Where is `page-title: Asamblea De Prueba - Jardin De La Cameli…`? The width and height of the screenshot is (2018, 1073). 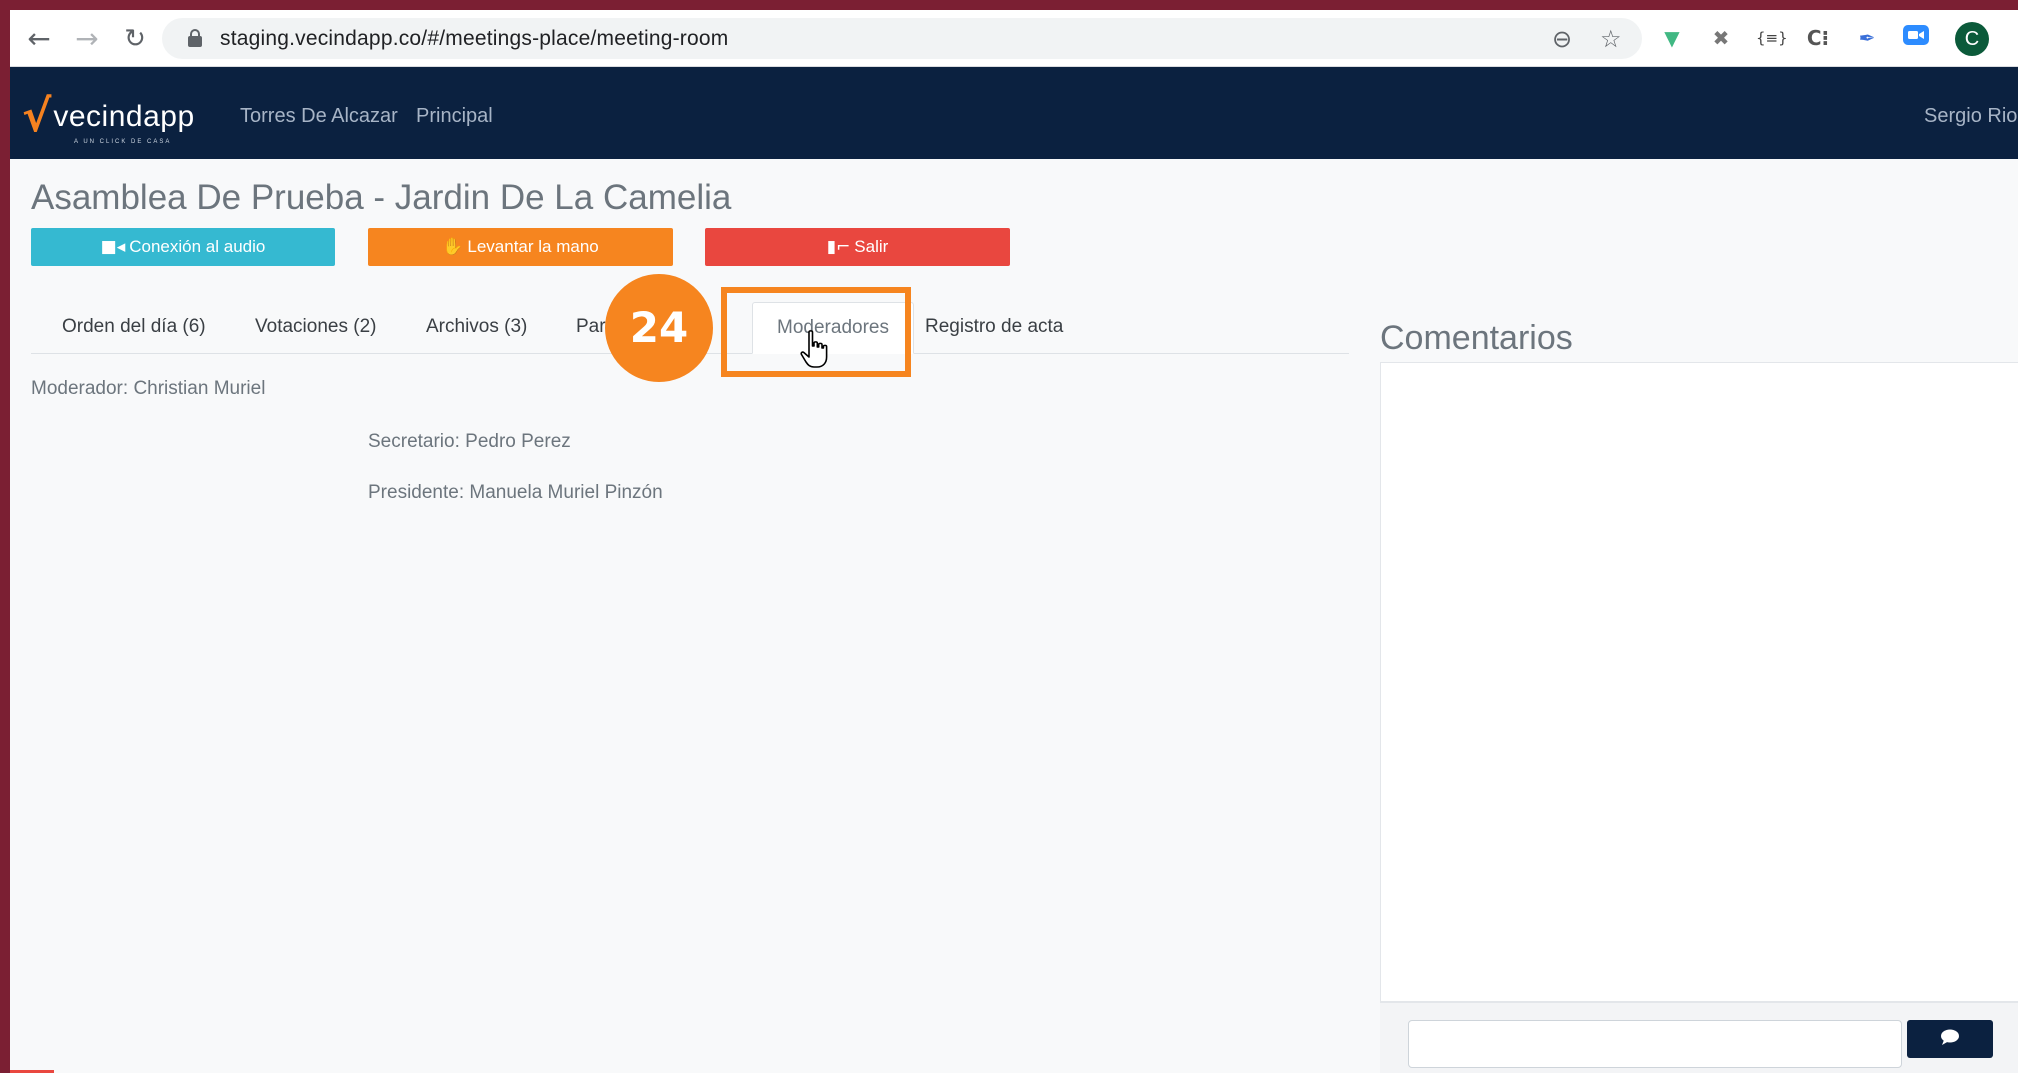
page-title: Asamblea De Prueba - Jardin De La Cameli… is located at coordinates (381, 197).